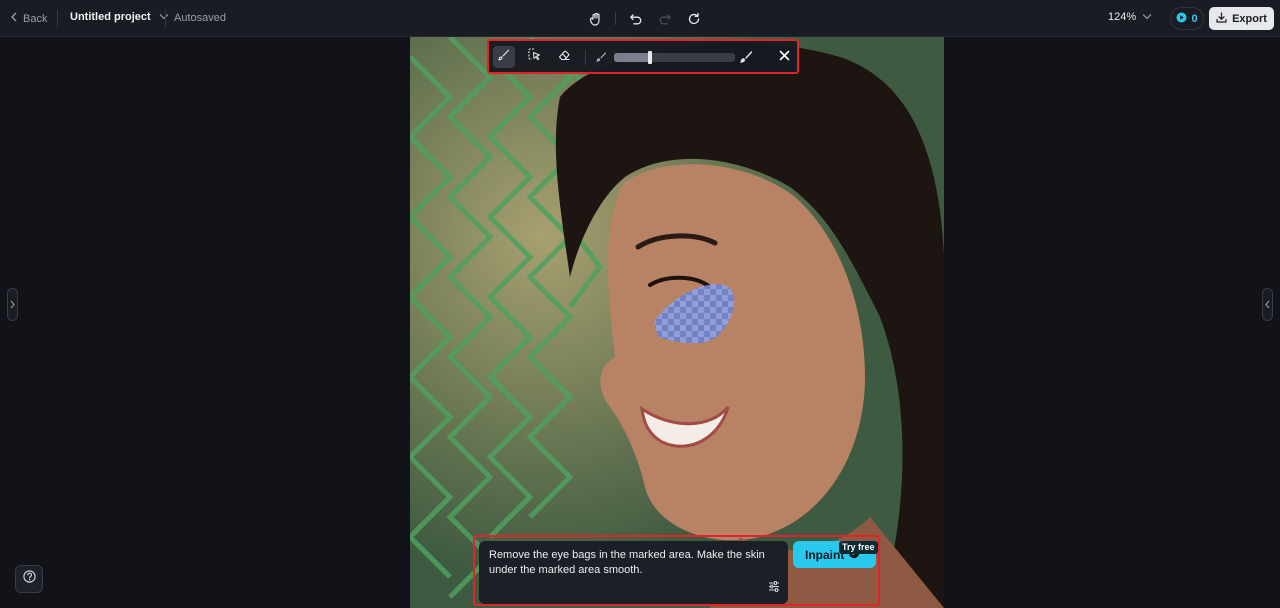 The width and height of the screenshot is (1280, 608). I want to click on brush-size-small-icon, so click(601, 57).